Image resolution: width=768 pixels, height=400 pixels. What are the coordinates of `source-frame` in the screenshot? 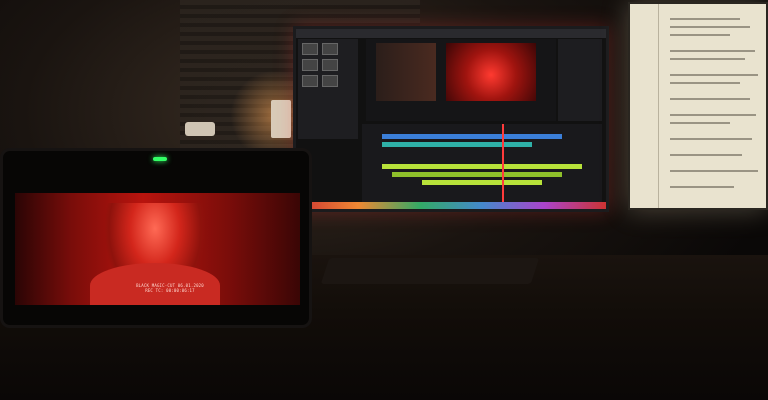 It's located at (406, 72).